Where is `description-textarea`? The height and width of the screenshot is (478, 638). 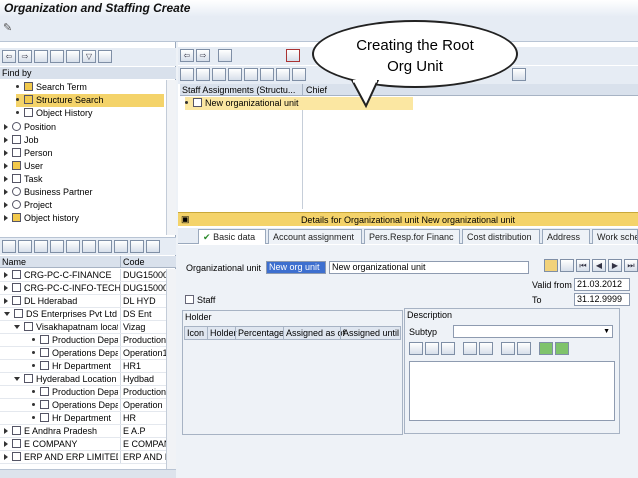
description-textarea is located at coordinates (512, 391).